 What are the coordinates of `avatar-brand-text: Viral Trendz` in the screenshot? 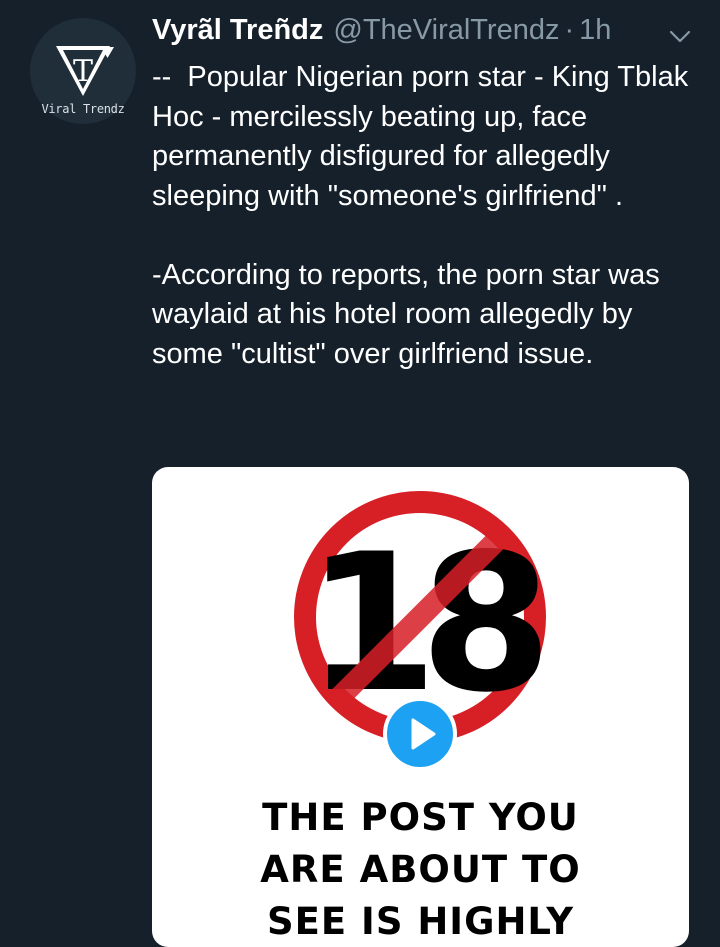 It's located at (83, 109).